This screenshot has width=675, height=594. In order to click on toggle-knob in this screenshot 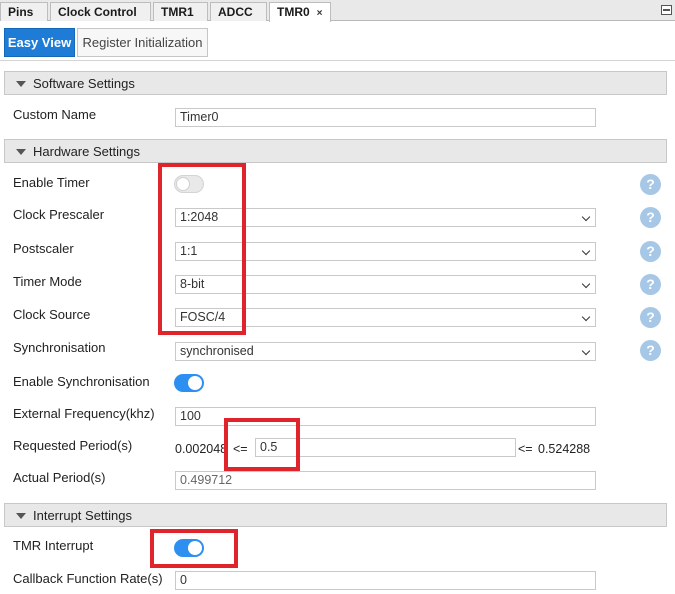, I will do `click(195, 383)`.